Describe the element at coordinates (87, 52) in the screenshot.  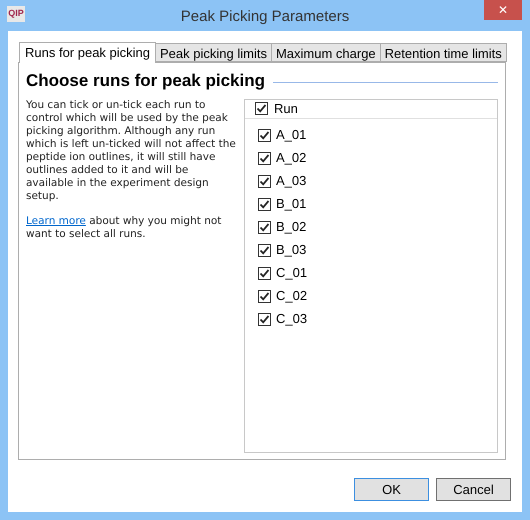
I see `tab: Runs for peak picking` at that location.